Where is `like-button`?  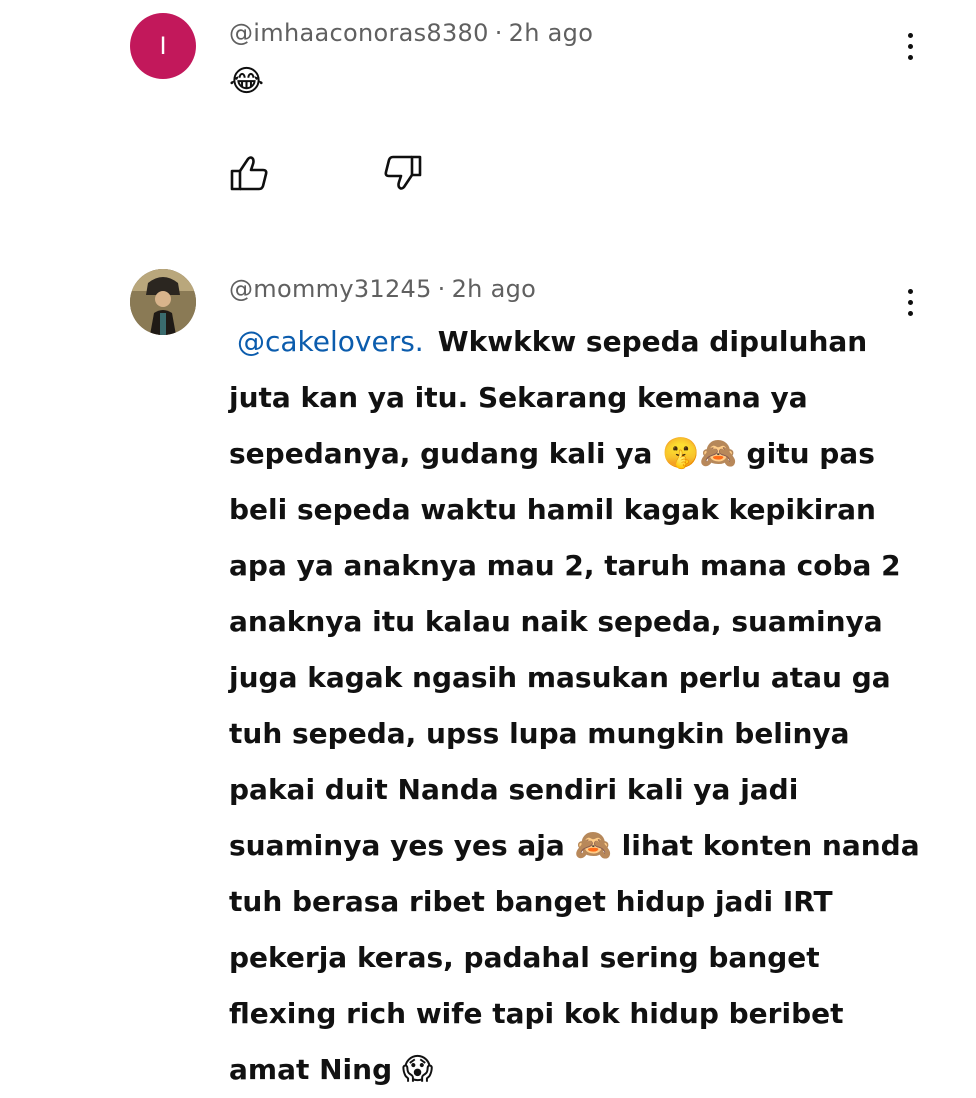 like-button is located at coordinates (250, 173).